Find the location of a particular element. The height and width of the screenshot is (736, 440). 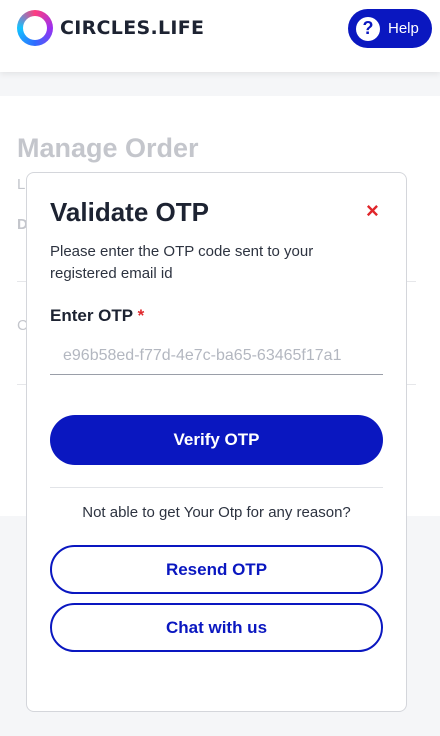

otp-label: Enter OTP * is located at coordinates (97, 316).